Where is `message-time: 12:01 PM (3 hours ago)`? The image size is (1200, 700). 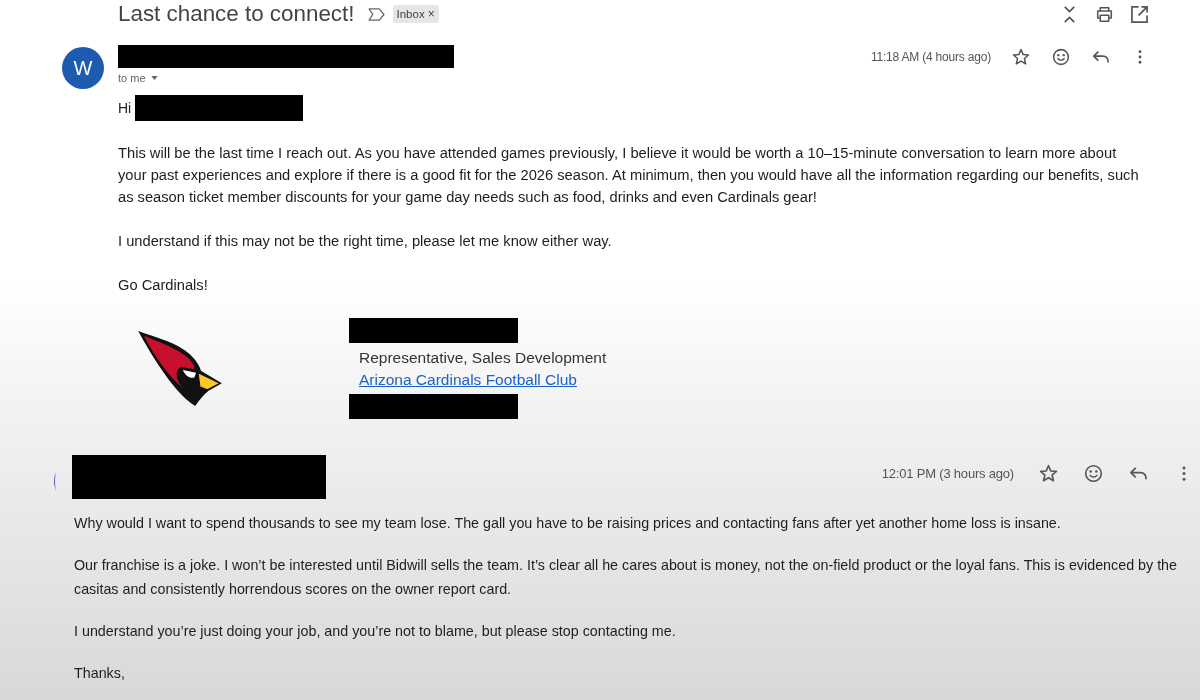
message-time: 12:01 PM (3 hours ago) is located at coordinates (947, 473).